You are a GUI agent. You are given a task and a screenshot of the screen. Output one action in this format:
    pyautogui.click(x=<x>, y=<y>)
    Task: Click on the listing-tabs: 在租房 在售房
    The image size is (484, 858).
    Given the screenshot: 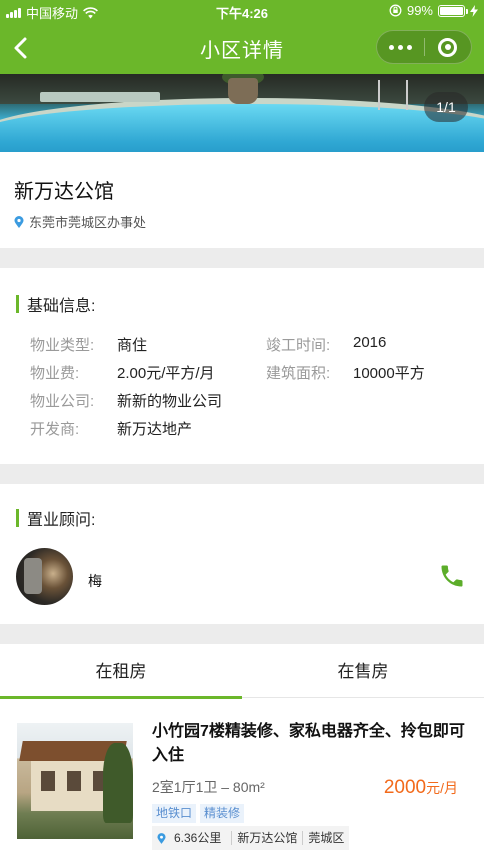 What is the action you would take?
    pyautogui.click(x=242, y=671)
    